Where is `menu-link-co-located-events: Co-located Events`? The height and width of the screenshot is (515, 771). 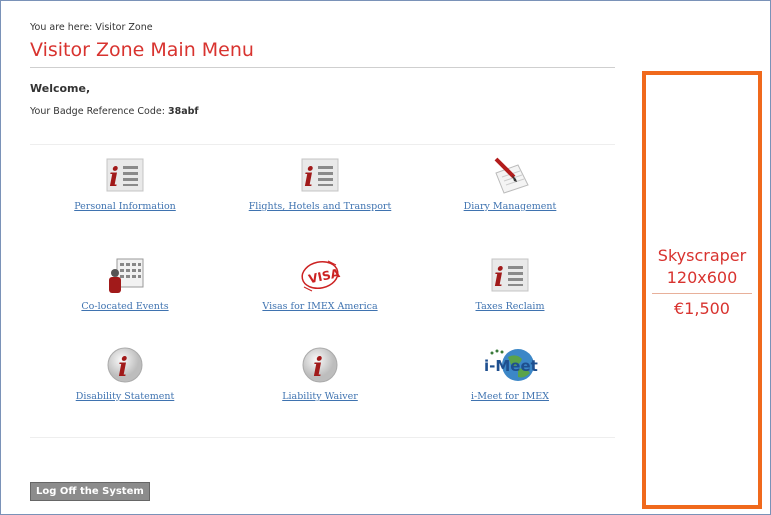 menu-link-co-located-events: Co-located Events is located at coordinates (125, 306).